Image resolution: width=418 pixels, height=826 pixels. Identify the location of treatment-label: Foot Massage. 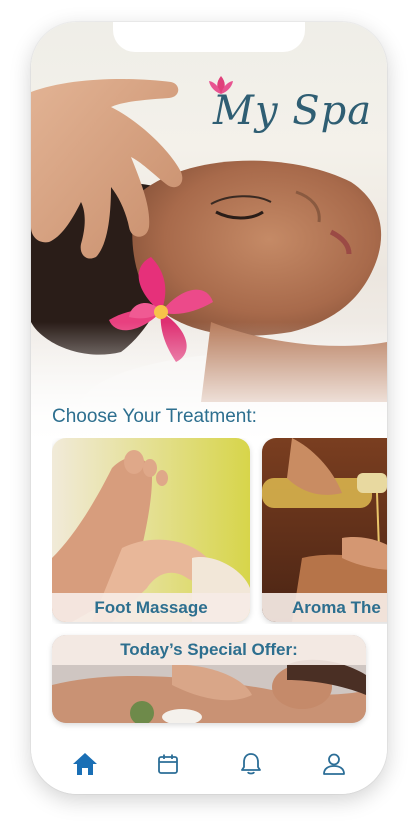
(151, 607).